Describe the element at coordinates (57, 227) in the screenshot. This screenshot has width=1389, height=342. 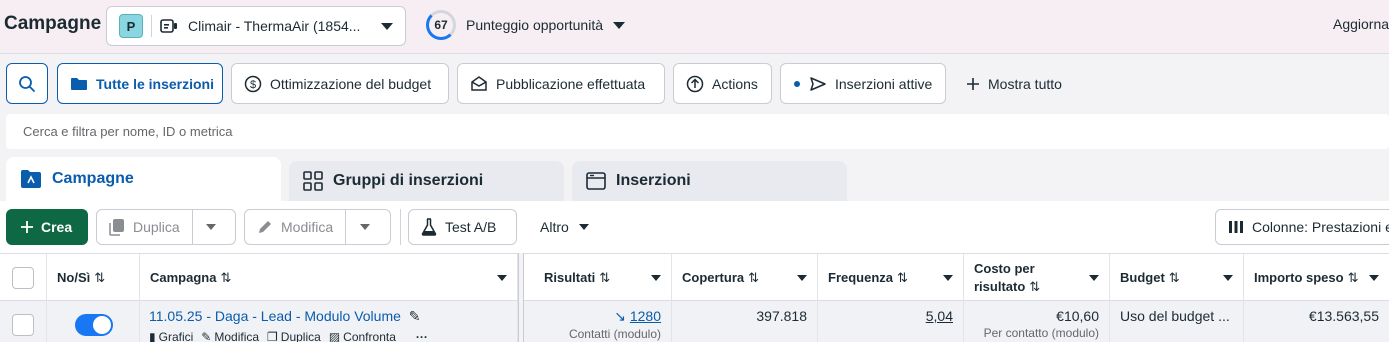
I see `create-label: Crea` at that location.